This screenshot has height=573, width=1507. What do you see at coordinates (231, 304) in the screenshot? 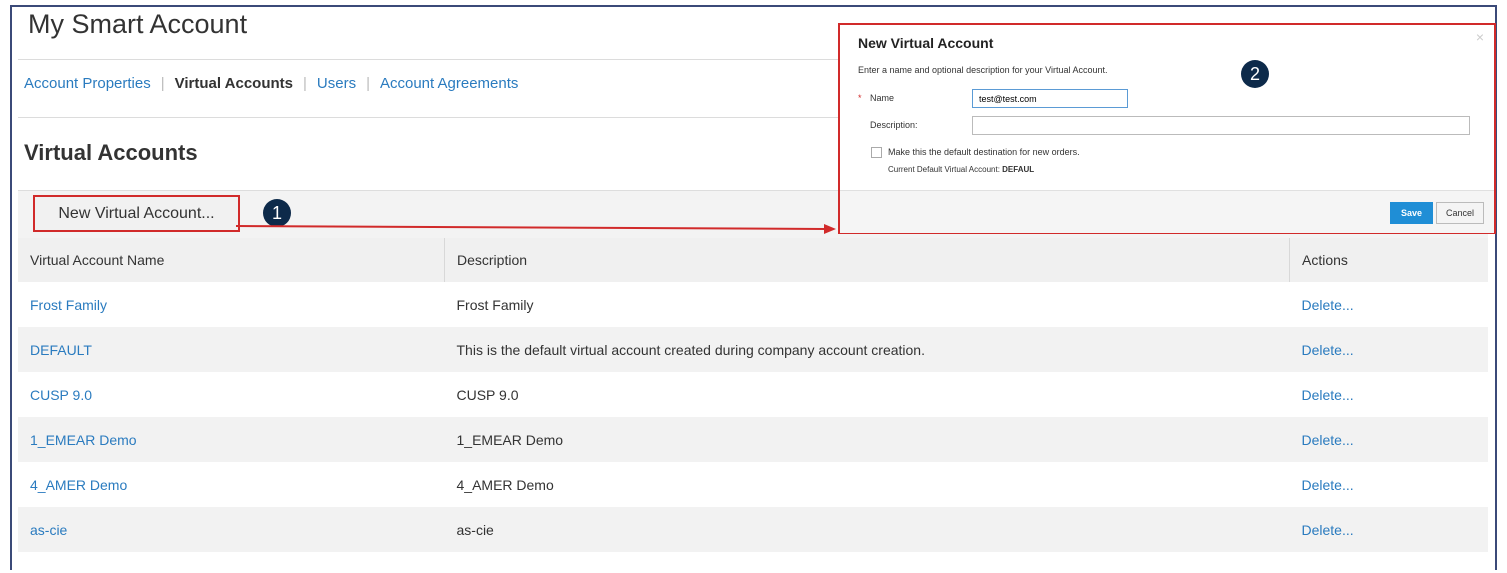
I see `account-name-link: Frost Family` at bounding box center [231, 304].